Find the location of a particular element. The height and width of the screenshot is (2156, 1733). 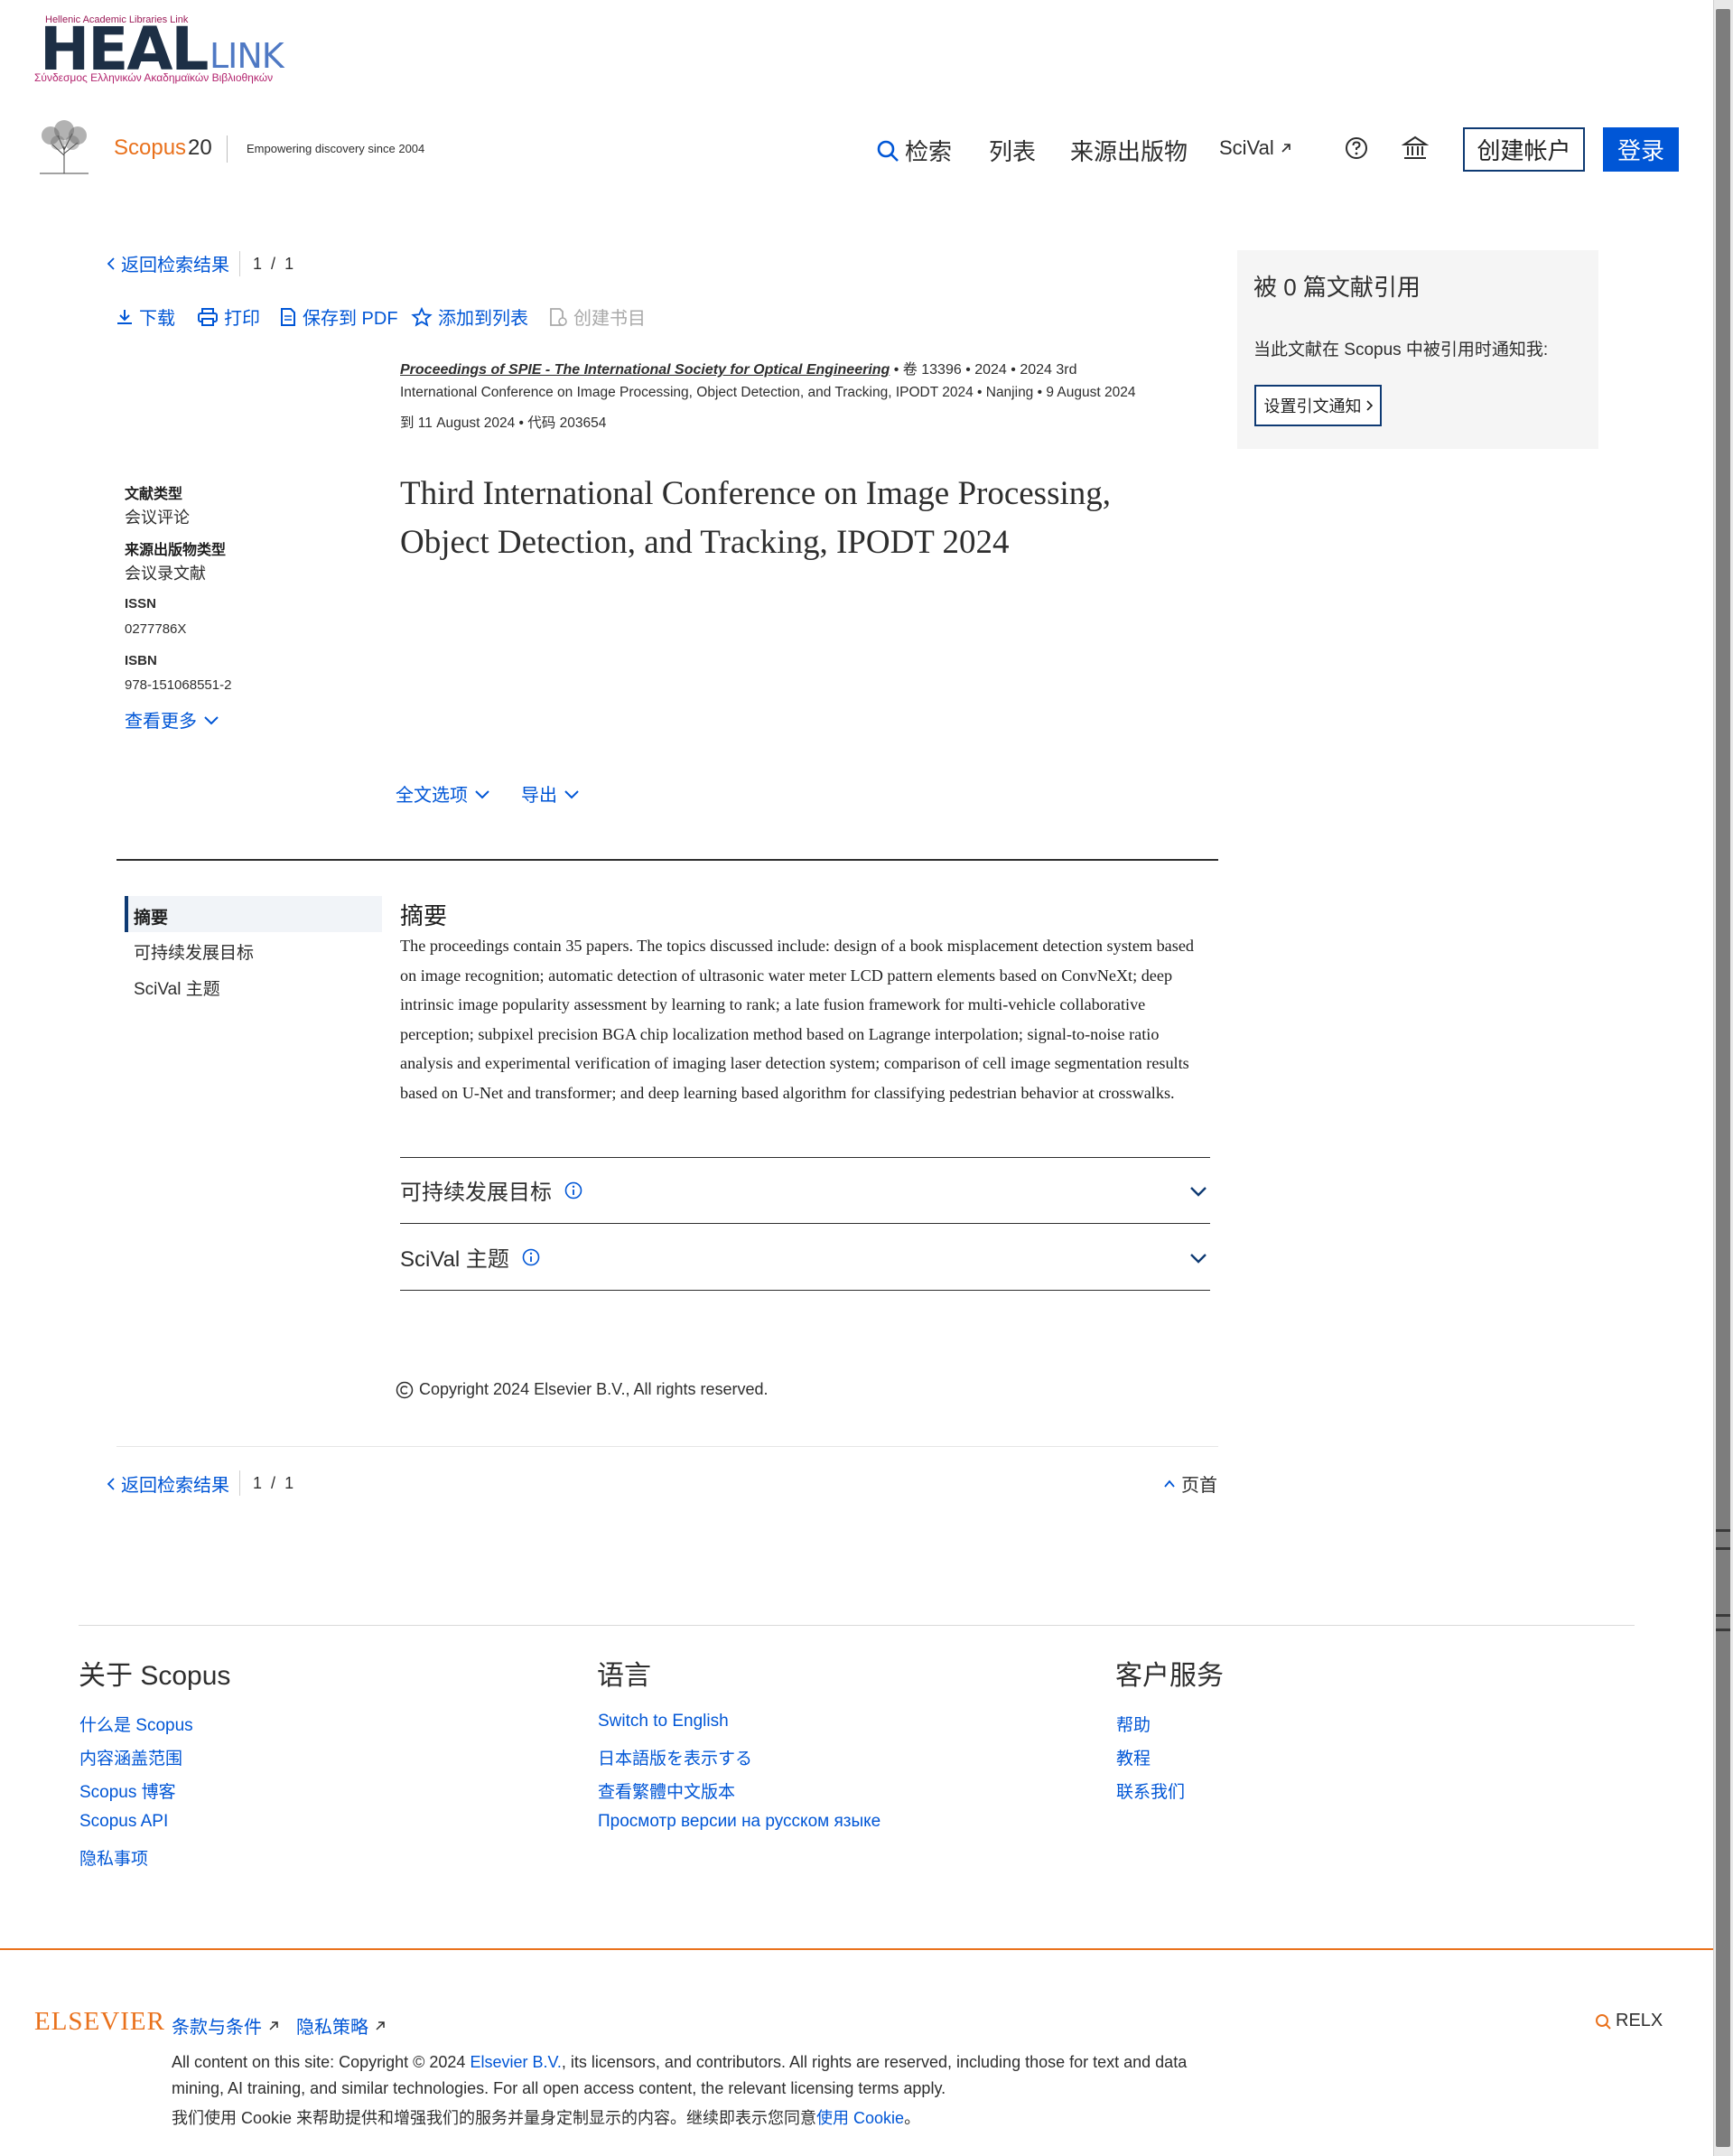

document-type-label: 文献类型 is located at coordinates (154, 494).